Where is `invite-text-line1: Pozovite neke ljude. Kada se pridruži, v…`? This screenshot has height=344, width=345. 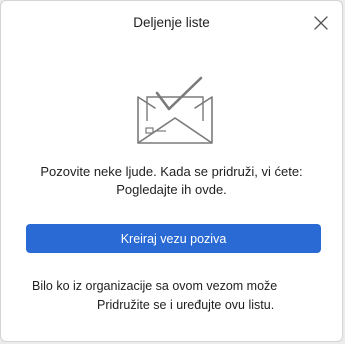 invite-text-line1: Pozovite neke ljude. Kada se pridruži, v… is located at coordinates (171, 171).